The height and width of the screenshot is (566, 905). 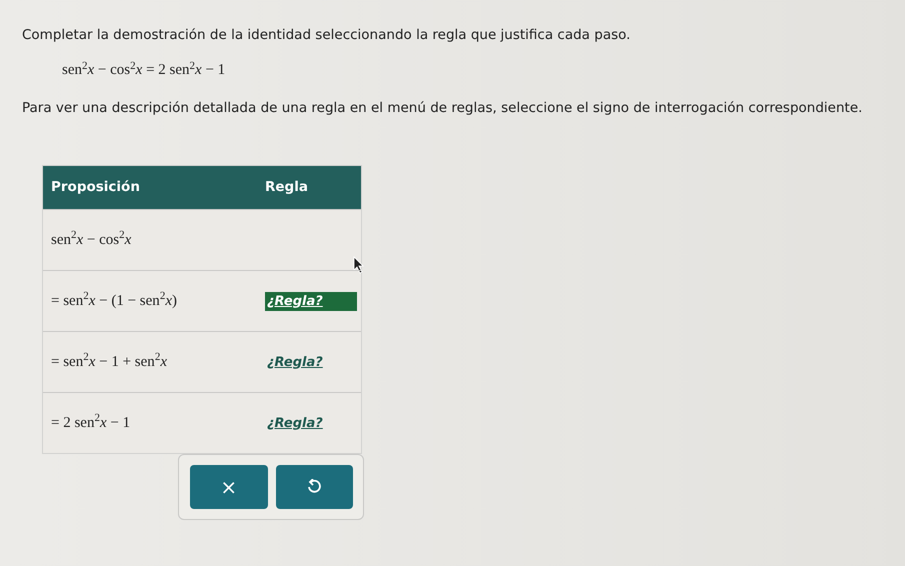 What do you see at coordinates (359, 265) in the screenshot?
I see `cursor-icon` at bounding box center [359, 265].